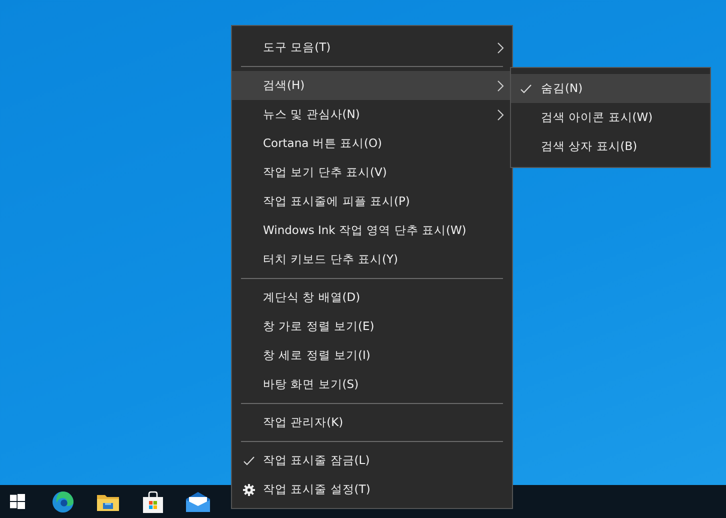 Image resolution: width=726 pixels, height=518 pixels. I want to click on browser-swirl-icon, so click(63, 501).